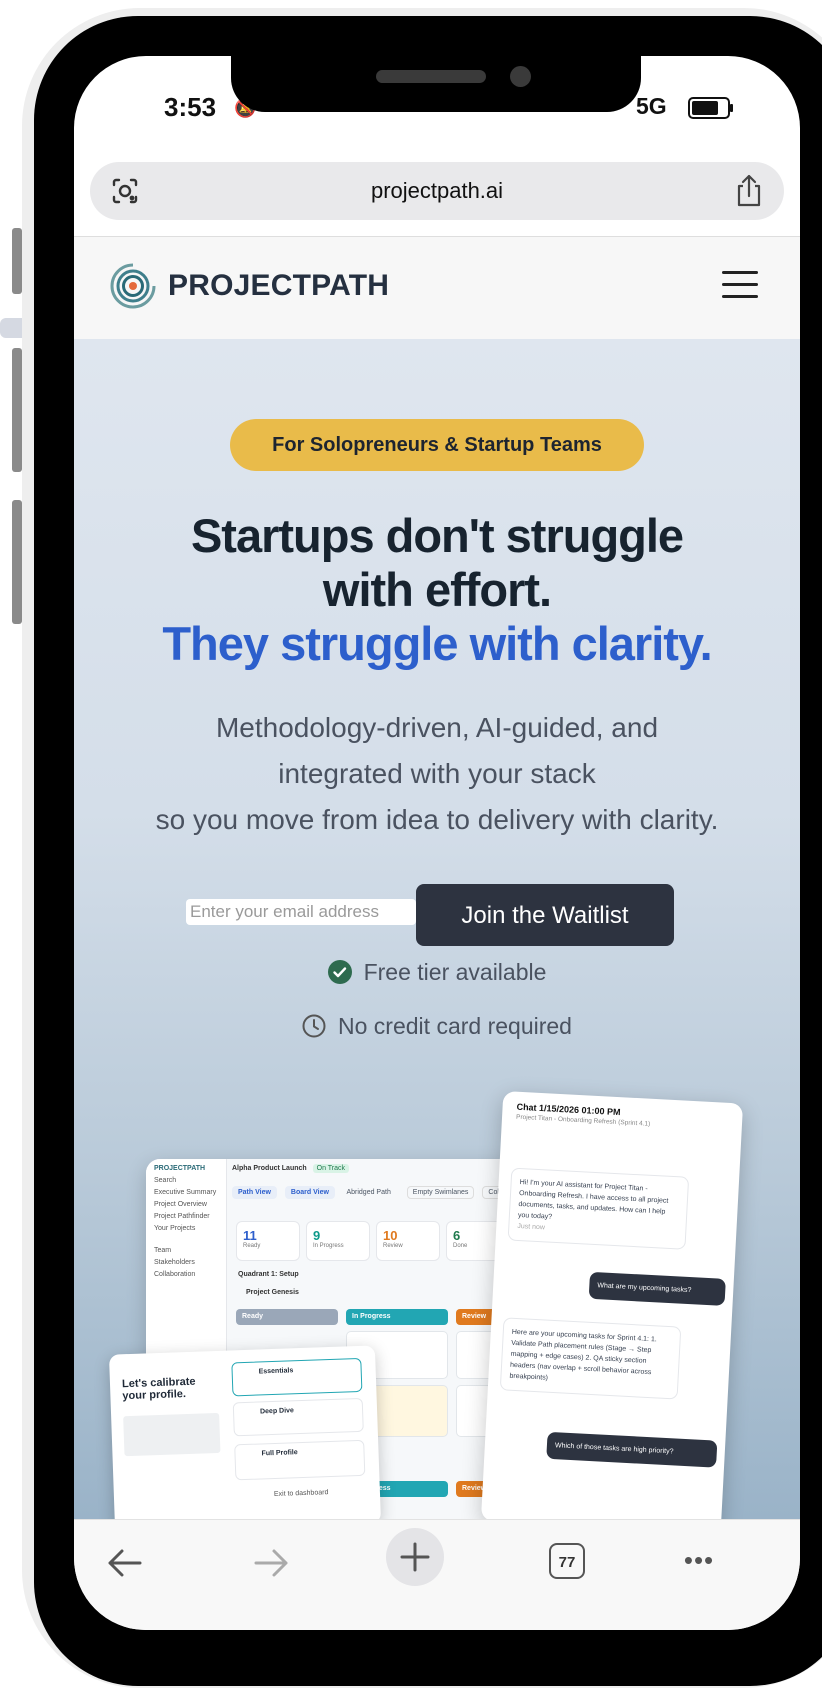 The image size is (822, 1688). I want to click on mockup-tab: Board View, so click(309, 1192).